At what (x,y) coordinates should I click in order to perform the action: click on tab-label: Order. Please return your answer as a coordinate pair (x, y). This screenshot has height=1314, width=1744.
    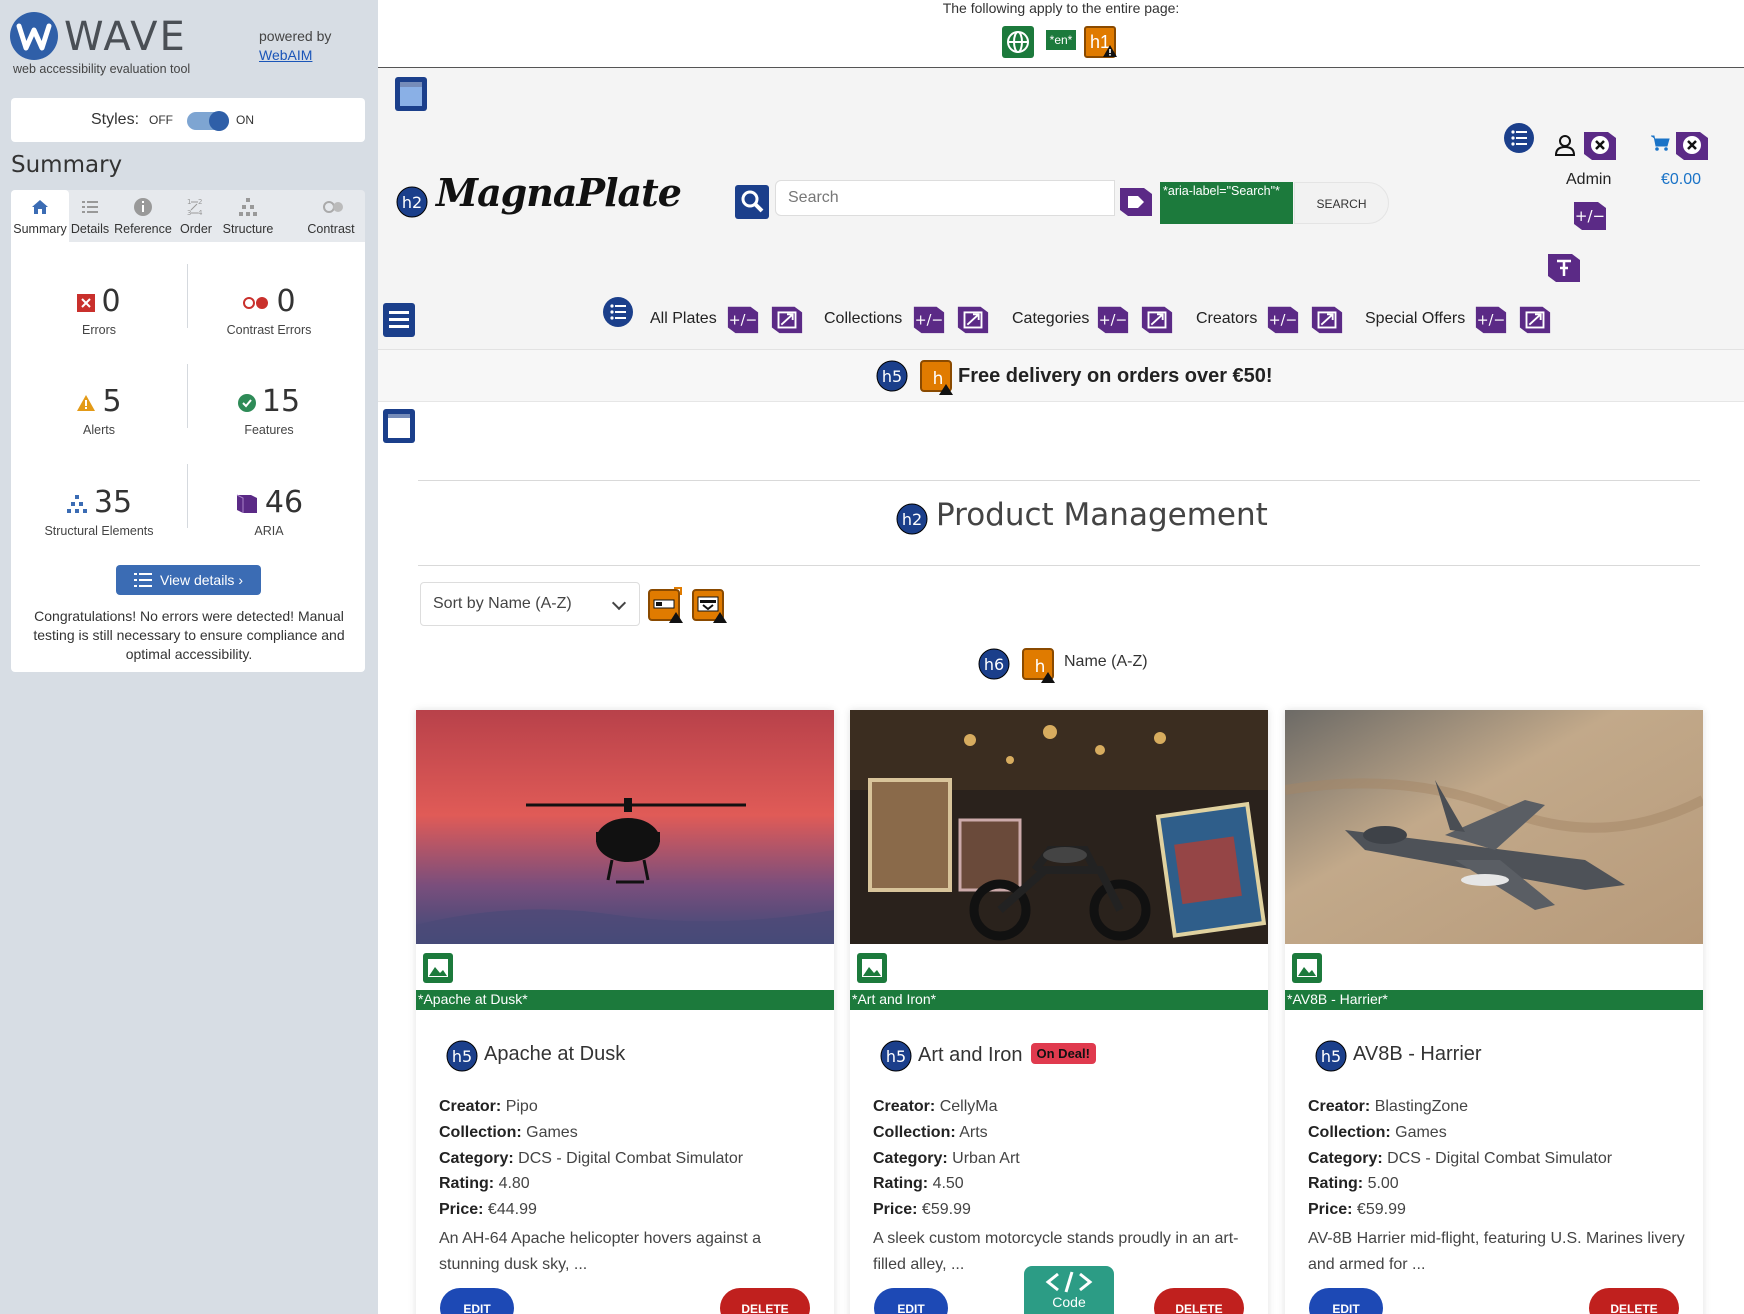
    Looking at the image, I should click on (196, 229).